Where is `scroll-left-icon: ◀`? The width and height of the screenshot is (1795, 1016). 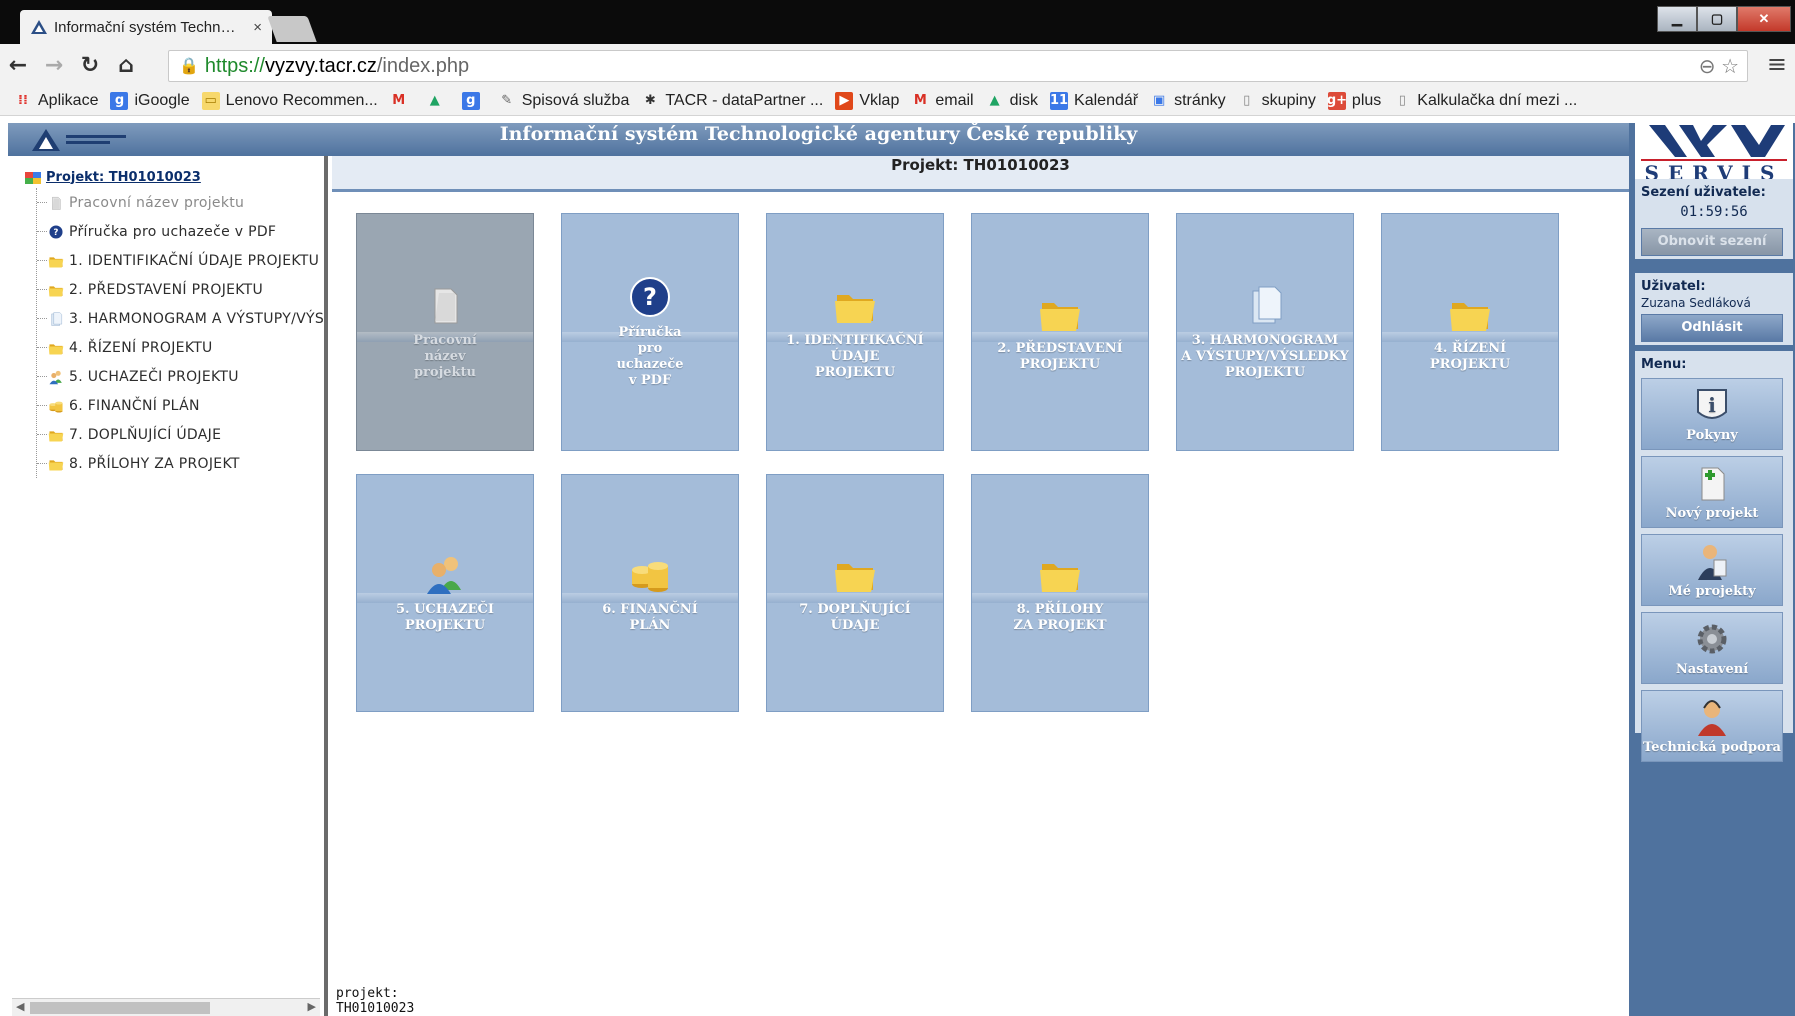
scroll-left-icon: ◀ is located at coordinates (20, 1006).